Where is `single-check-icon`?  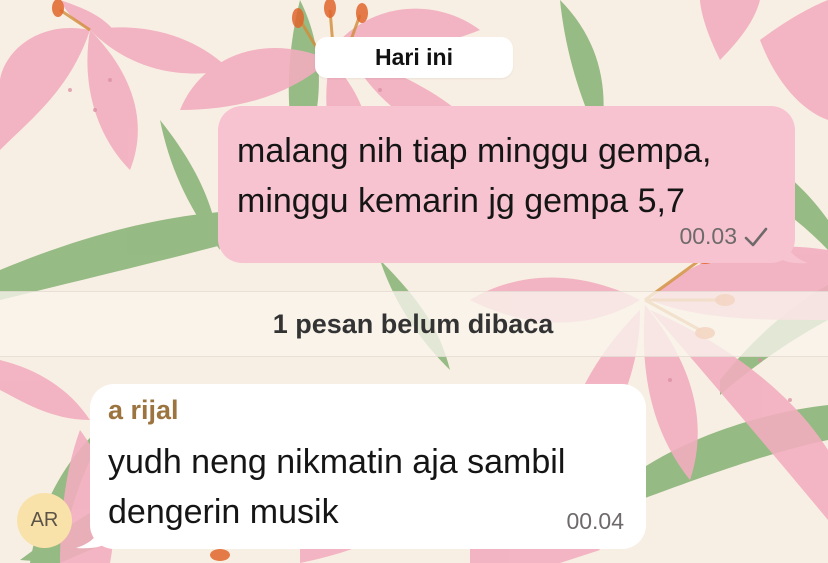 single-check-icon is located at coordinates (756, 236).